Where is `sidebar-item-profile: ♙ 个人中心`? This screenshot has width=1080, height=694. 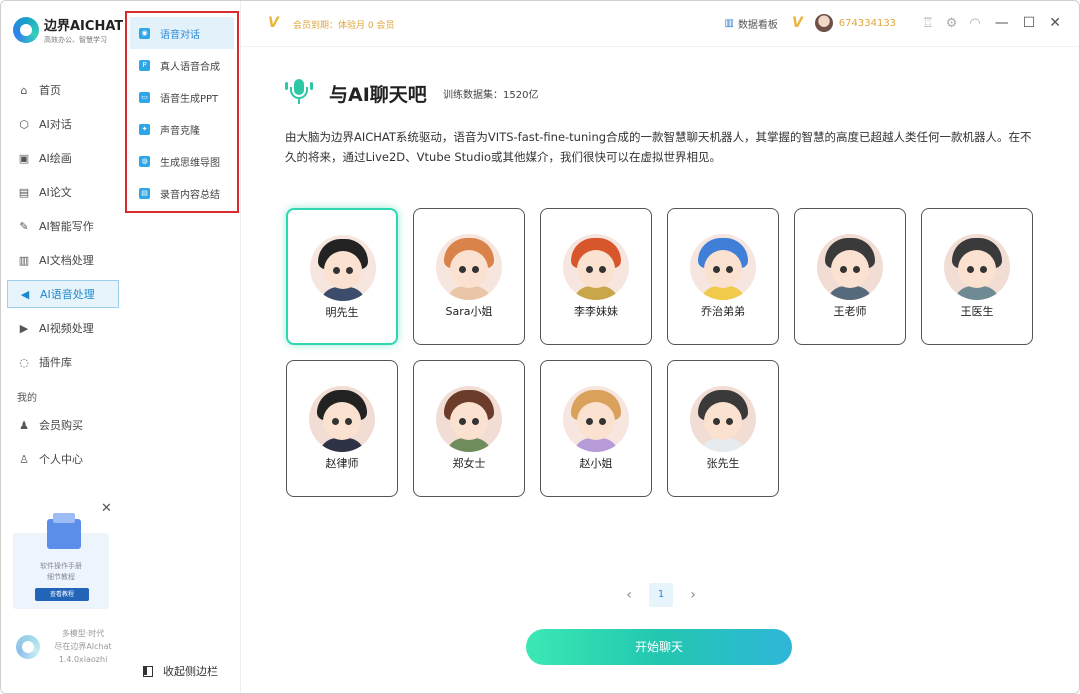
sidebar-item-profile: ♙ 个人中心 is located at coordinates (63, 459).